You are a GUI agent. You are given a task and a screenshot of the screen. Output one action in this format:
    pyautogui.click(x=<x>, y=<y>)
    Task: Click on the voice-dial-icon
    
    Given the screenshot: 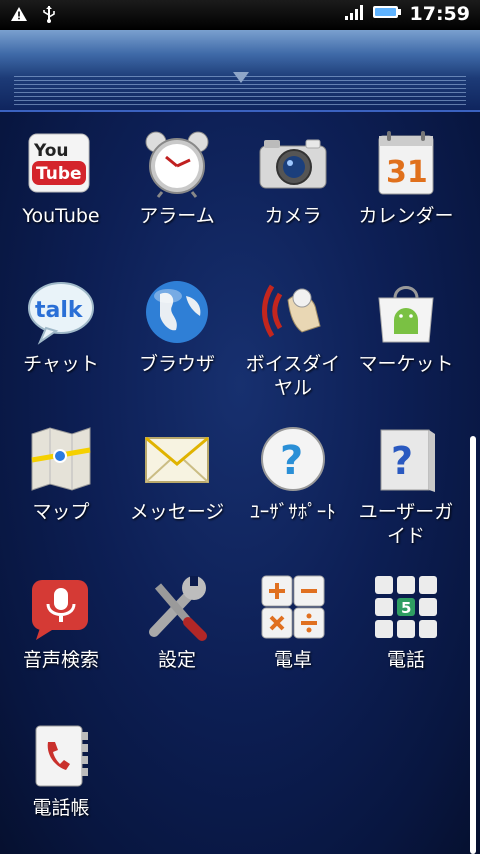 What is the action you would take?
    pyautogui.click(x=293, y=311)
    